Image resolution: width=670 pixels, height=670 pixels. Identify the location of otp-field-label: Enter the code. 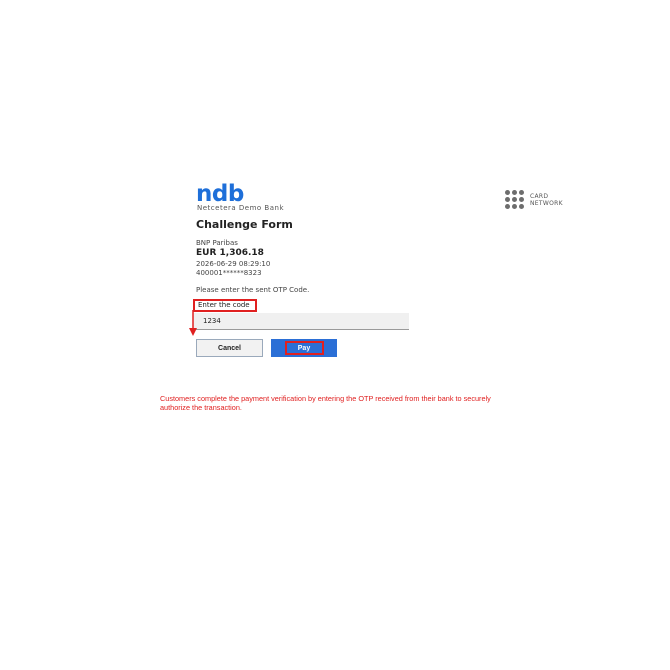
(225, 305).